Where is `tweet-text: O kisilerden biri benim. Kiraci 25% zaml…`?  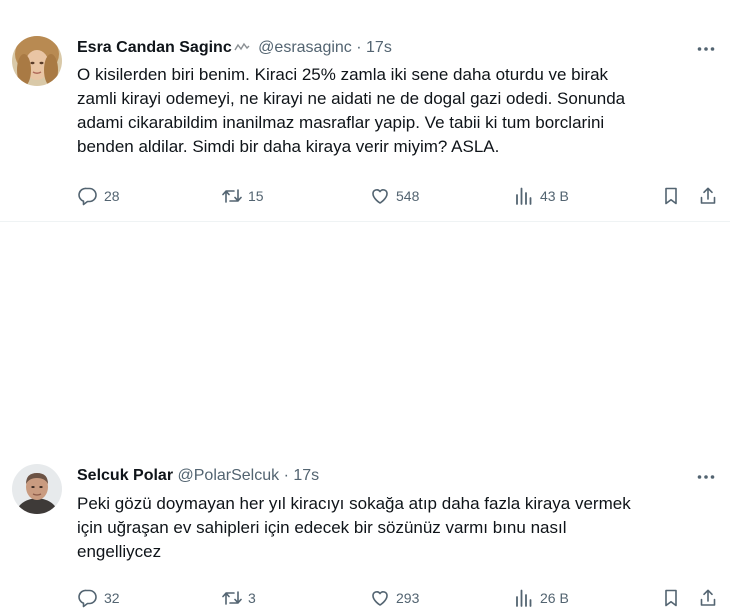 tweet-text: O kisilerden biri benim. Kiraci 25% zaml… is located at coordinates (397, 111).